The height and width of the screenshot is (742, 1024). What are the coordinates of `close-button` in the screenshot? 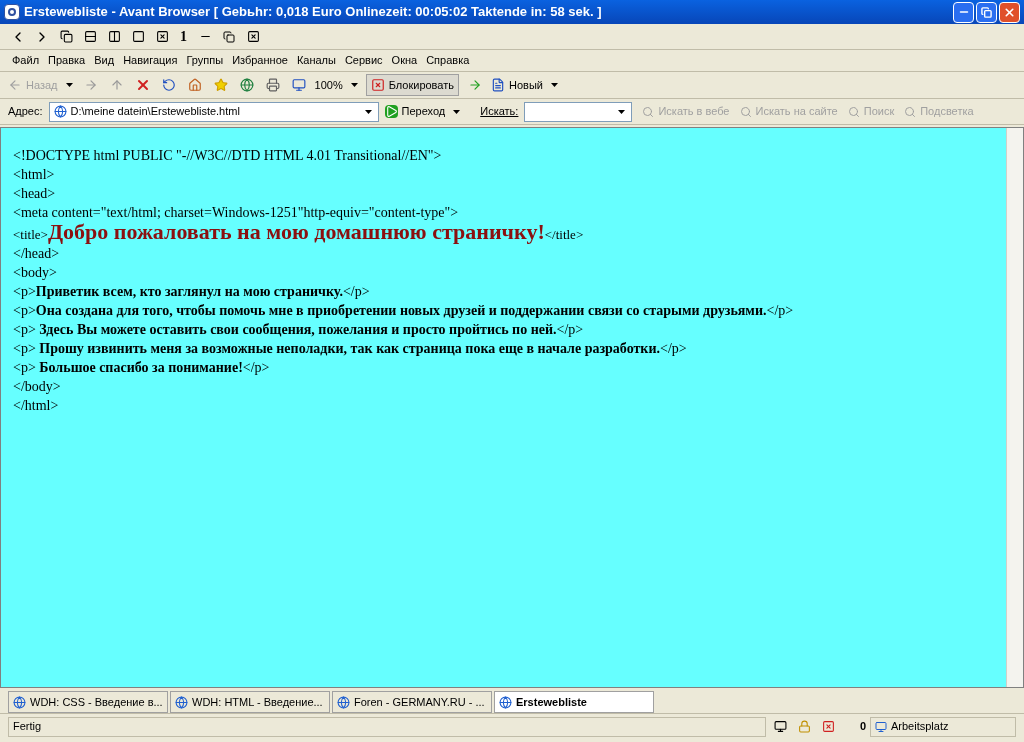 It's located at (1009, 12).